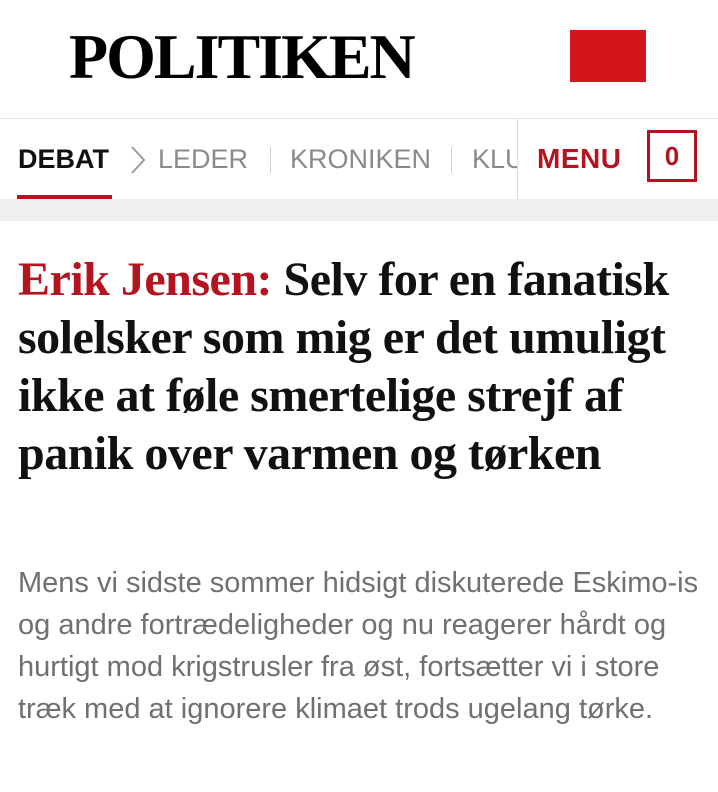  Describe the element at coordinates (258, 159) in the screenshot. I see `nav-items: DEBAT LEDER KRONIKEN KLU` at that location.